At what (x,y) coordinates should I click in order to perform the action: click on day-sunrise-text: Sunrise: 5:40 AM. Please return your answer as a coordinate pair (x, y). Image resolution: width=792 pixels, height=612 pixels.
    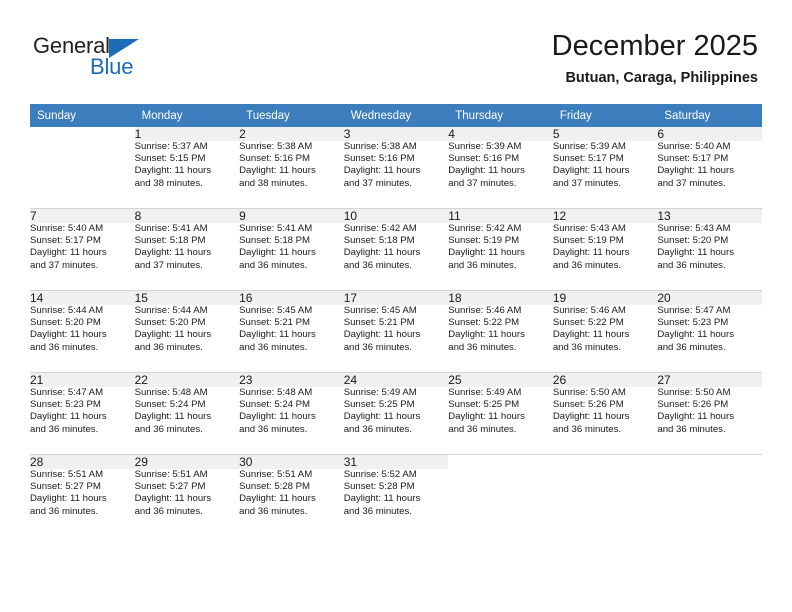
    Looking at the image, I should click on (694, 146).